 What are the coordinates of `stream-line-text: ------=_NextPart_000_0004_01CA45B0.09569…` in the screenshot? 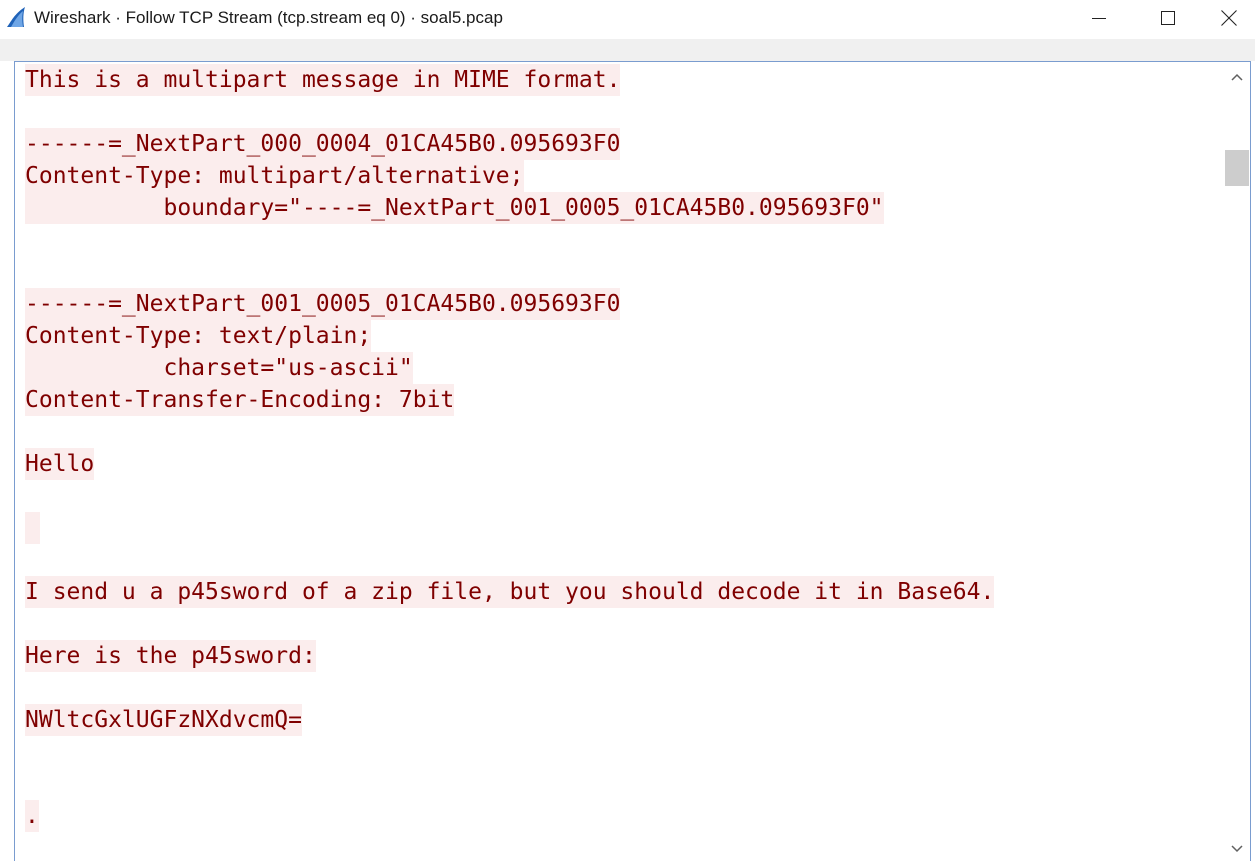 It's located at (323, 144).